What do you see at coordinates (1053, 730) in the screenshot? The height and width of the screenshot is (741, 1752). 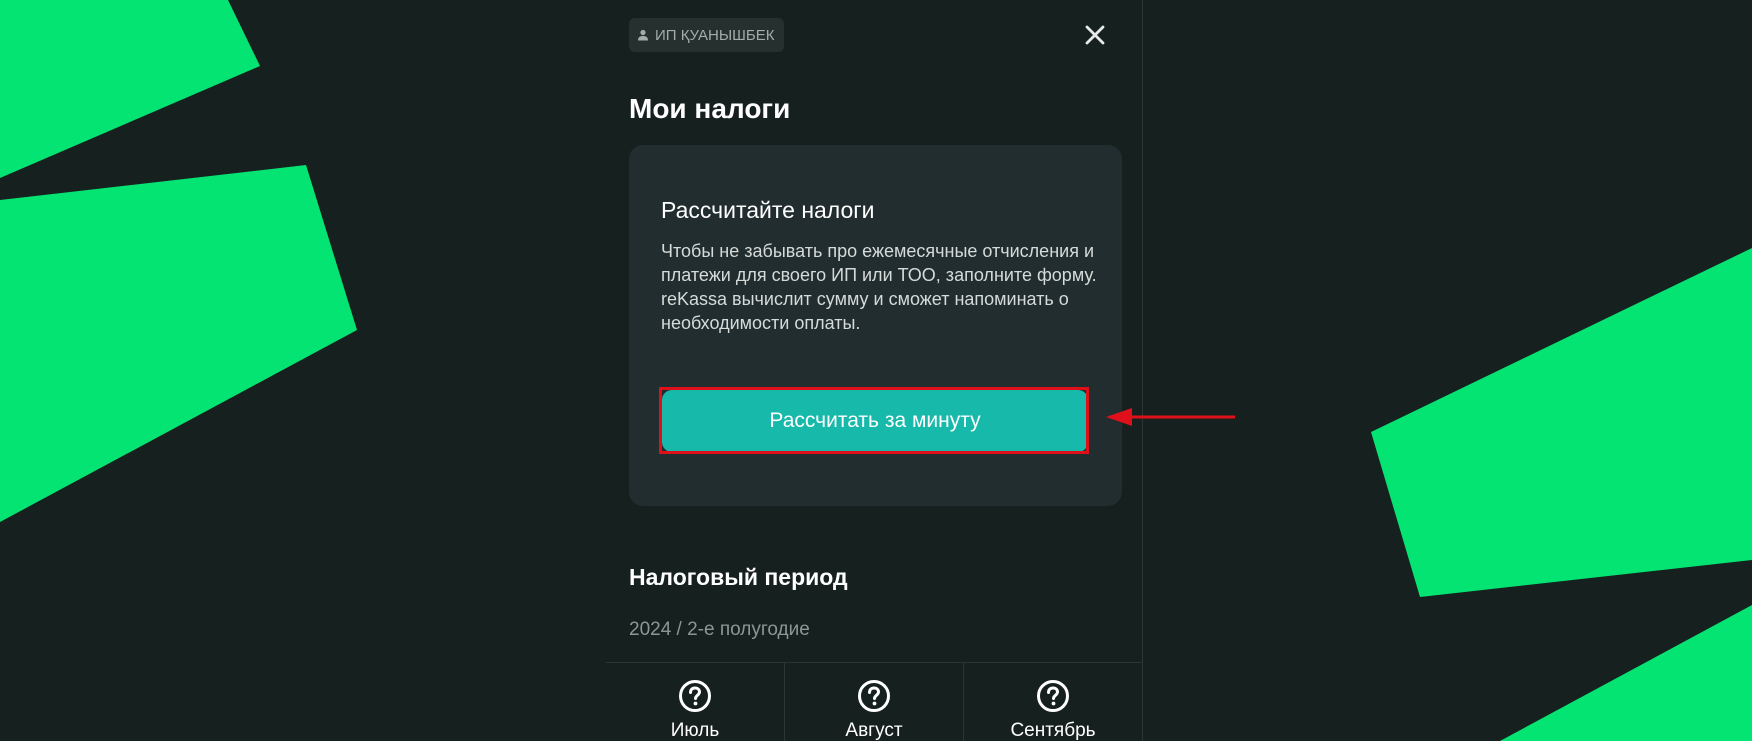 I see `month-label: Сентябрь` at bounding box center [1053, 730].